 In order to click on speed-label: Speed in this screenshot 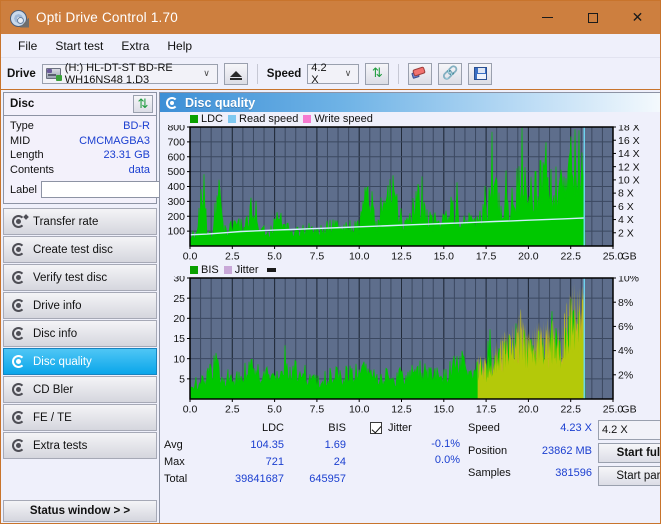, I will do `click(284, 73)`.